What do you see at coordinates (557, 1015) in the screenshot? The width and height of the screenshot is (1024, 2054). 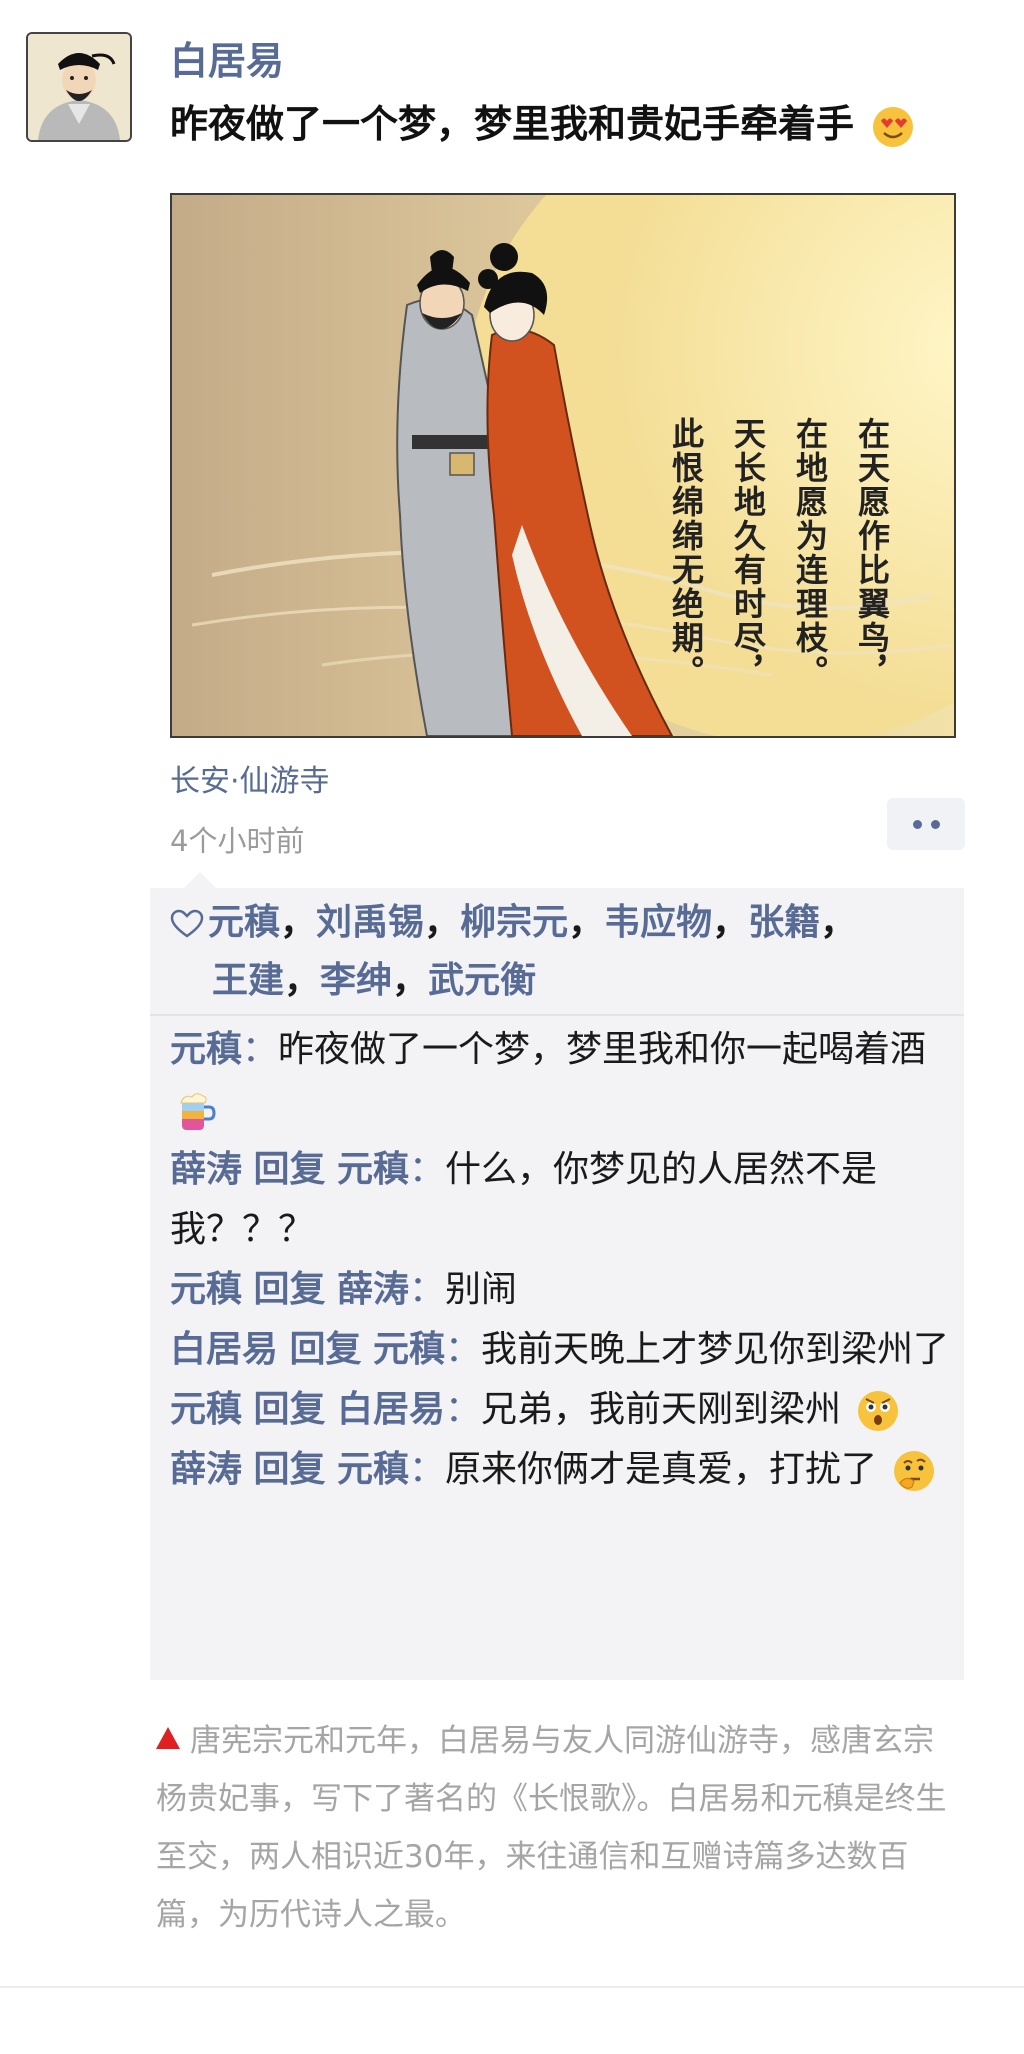 I see `likes-divider` at bounding box center [557, 1015].